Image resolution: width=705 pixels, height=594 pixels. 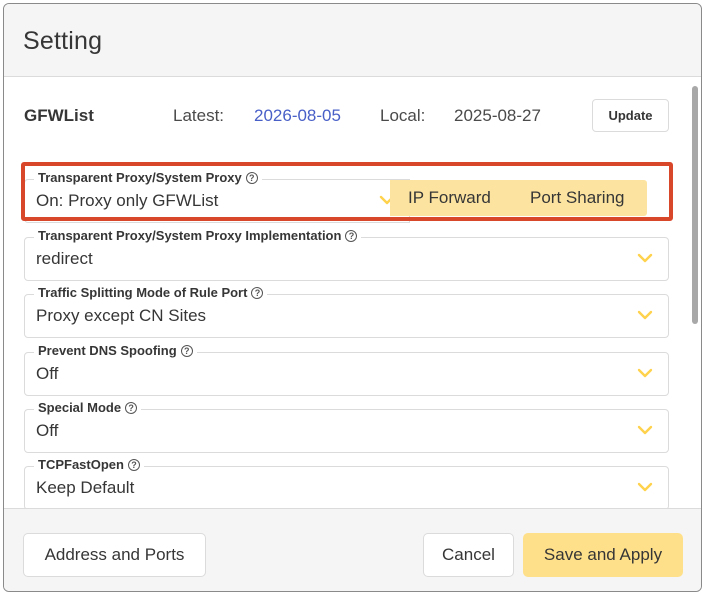 I want to click on field-label: Special Mode ?, so click(x=88, y=408).